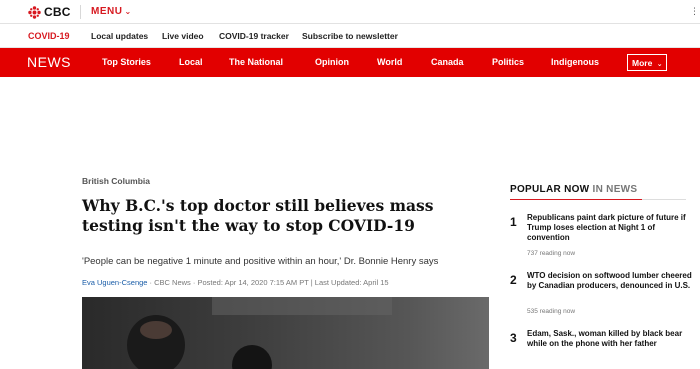  What do you see at coordinates (285, 333) in the screenshot?
I see `article-photo` at bounding box center [285, 333].